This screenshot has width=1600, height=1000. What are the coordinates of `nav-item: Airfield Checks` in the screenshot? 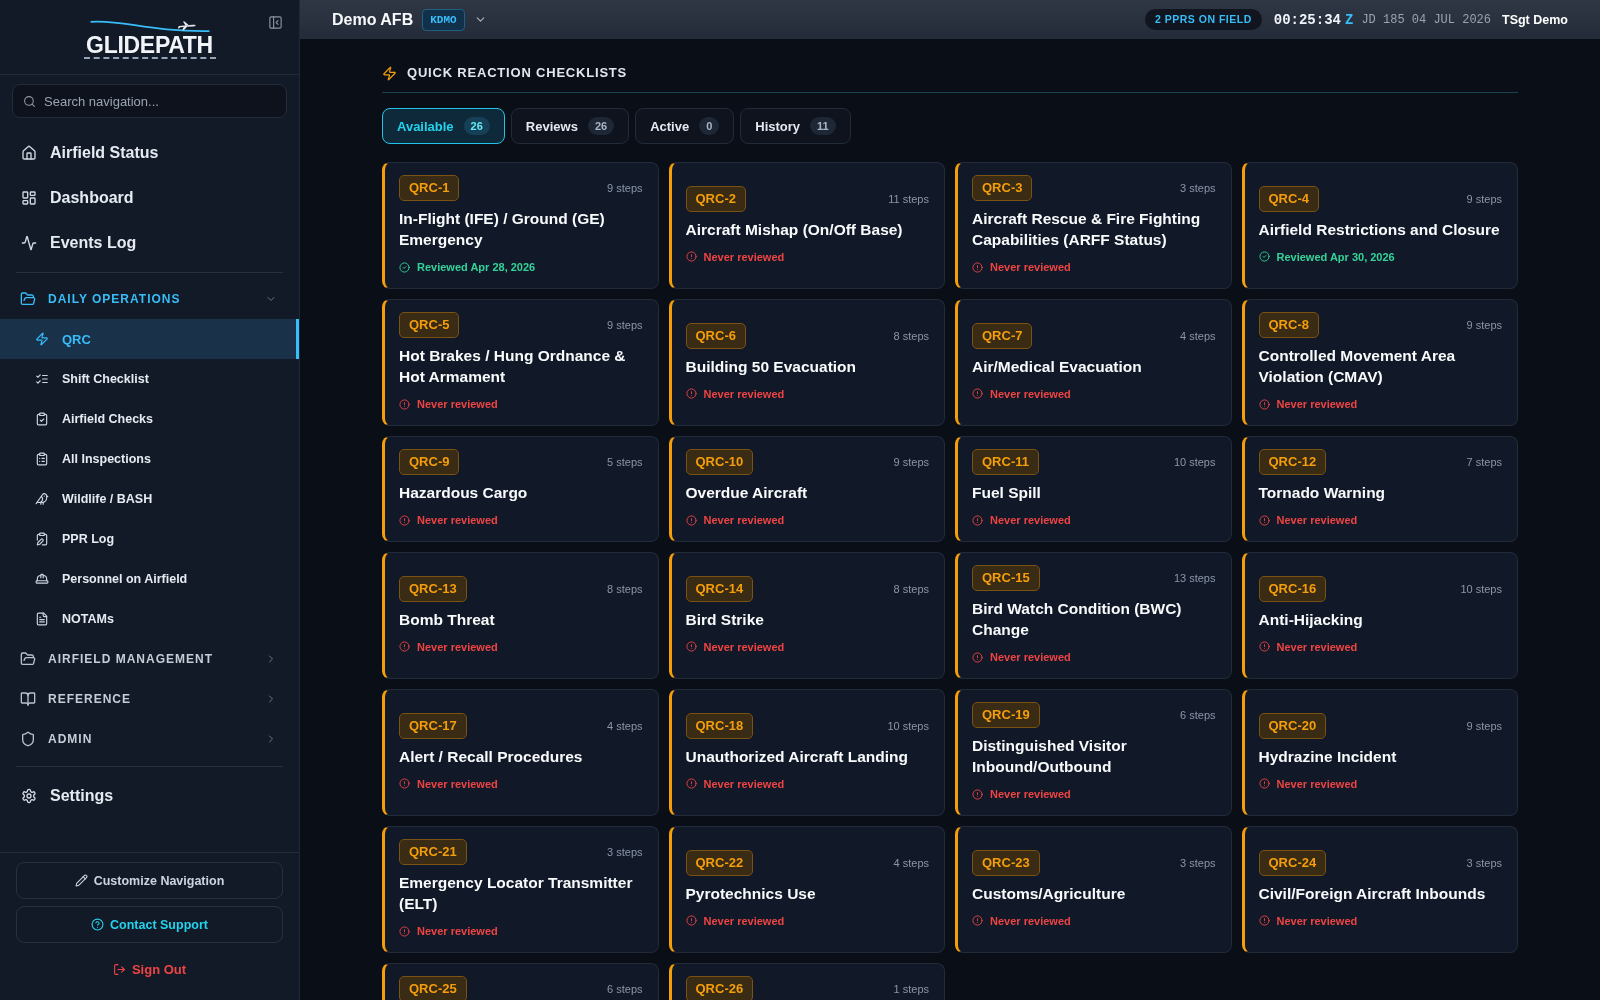 It's located at (149, 419).